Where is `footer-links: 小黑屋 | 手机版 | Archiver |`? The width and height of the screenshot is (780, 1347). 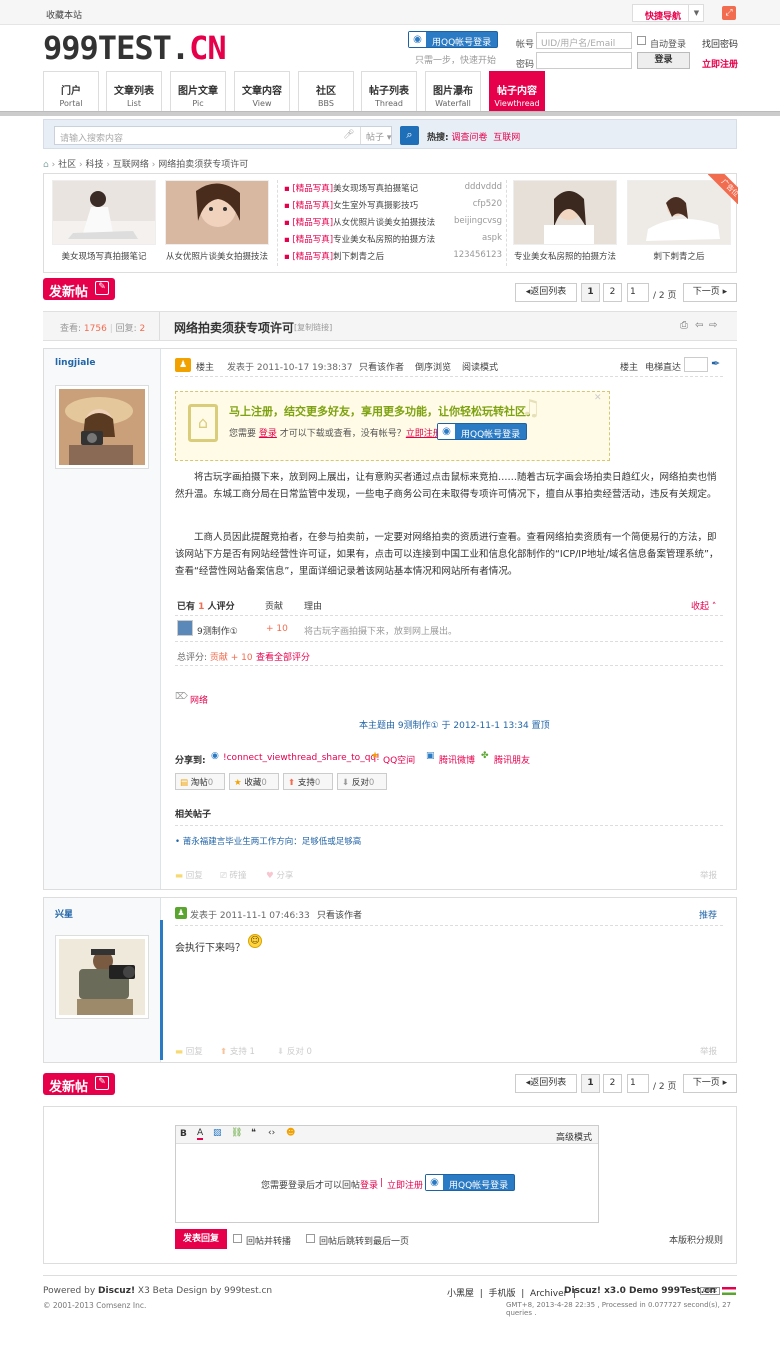
footer-links: 小黑屋 | 手机版 | Archiver | is located at coordinates (511, 1292).